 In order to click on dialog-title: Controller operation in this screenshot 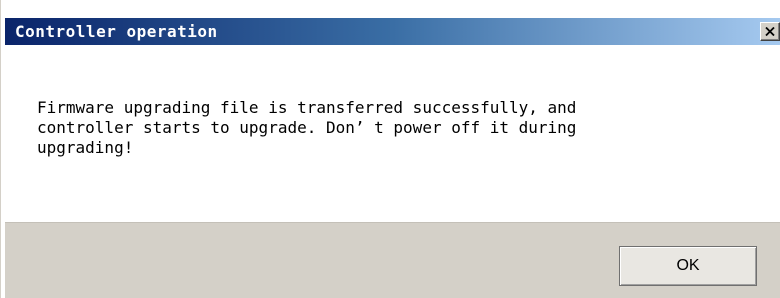, I will do `click(116, 31)`.